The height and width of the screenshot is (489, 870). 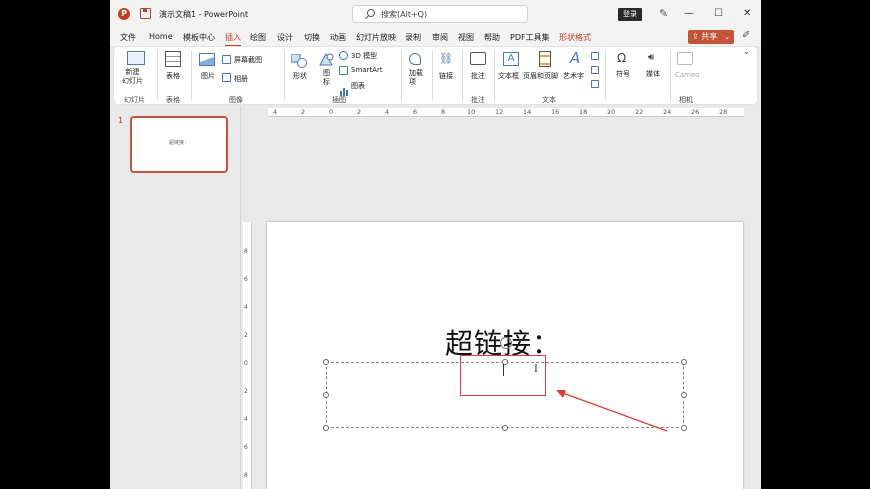 I want to click on restore-button: ☐, so click(x=718, y=14).